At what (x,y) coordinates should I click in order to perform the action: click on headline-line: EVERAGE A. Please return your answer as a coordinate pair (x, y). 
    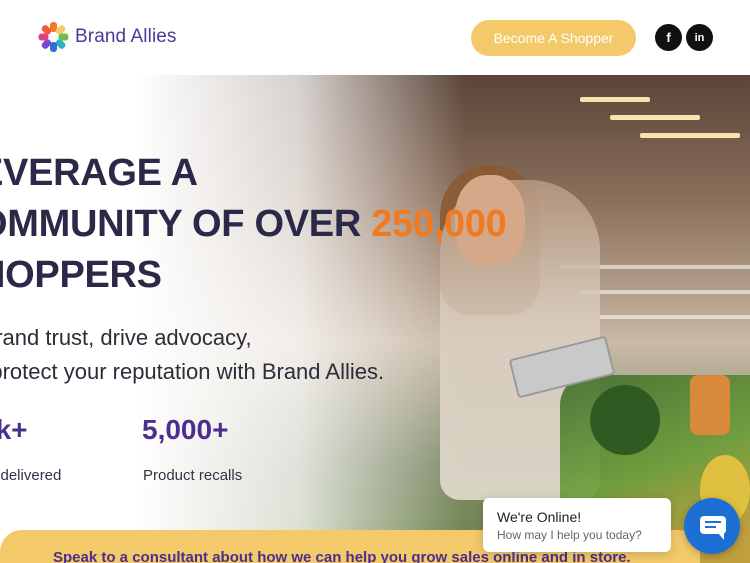
    Looking at the image, I should click on (99, 173).